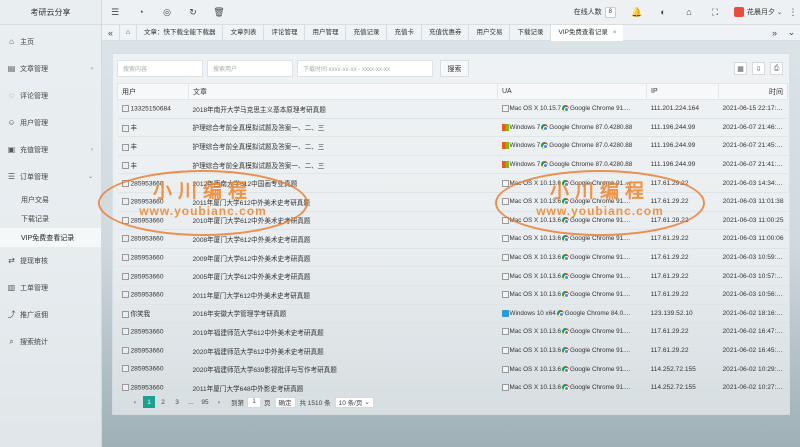  What do you see at coordinates (682, 165) in the screenshot?
I see `ip-cell: 111.196.244.99` at bounding box center [682, 165].